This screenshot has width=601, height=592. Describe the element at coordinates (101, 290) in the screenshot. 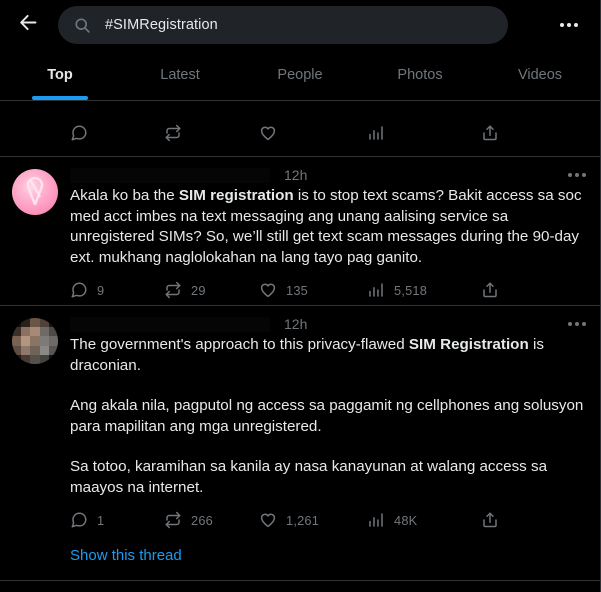

I see `reply-count: 9` at that location.